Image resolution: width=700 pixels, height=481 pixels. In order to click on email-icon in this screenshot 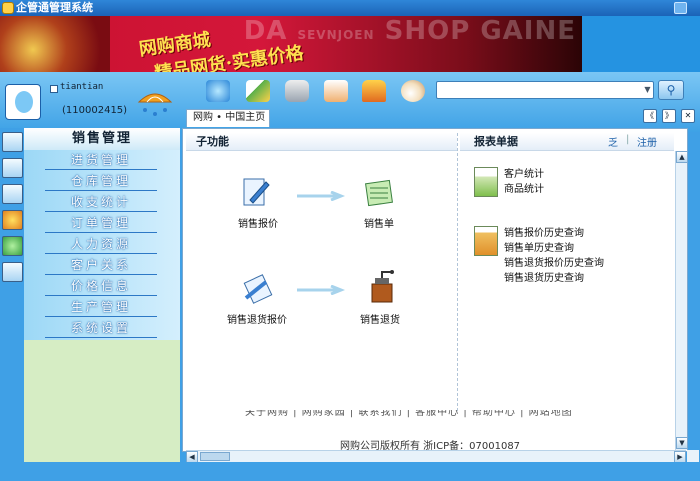, I will do `click(12, 246)`.